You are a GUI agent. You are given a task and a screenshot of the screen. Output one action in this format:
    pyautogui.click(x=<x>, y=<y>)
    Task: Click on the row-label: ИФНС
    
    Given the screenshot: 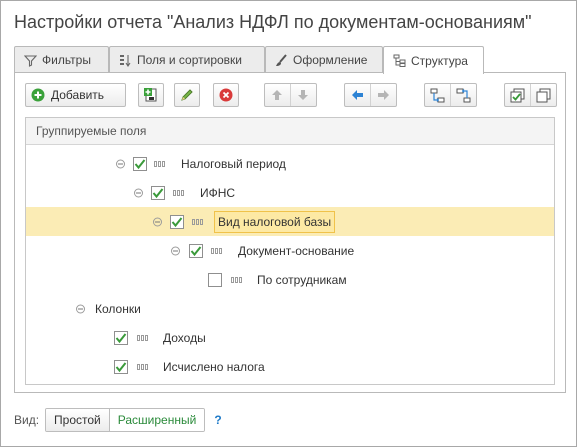 What is the action you would take?
    pyautogui.click(x=218, y=192)
    